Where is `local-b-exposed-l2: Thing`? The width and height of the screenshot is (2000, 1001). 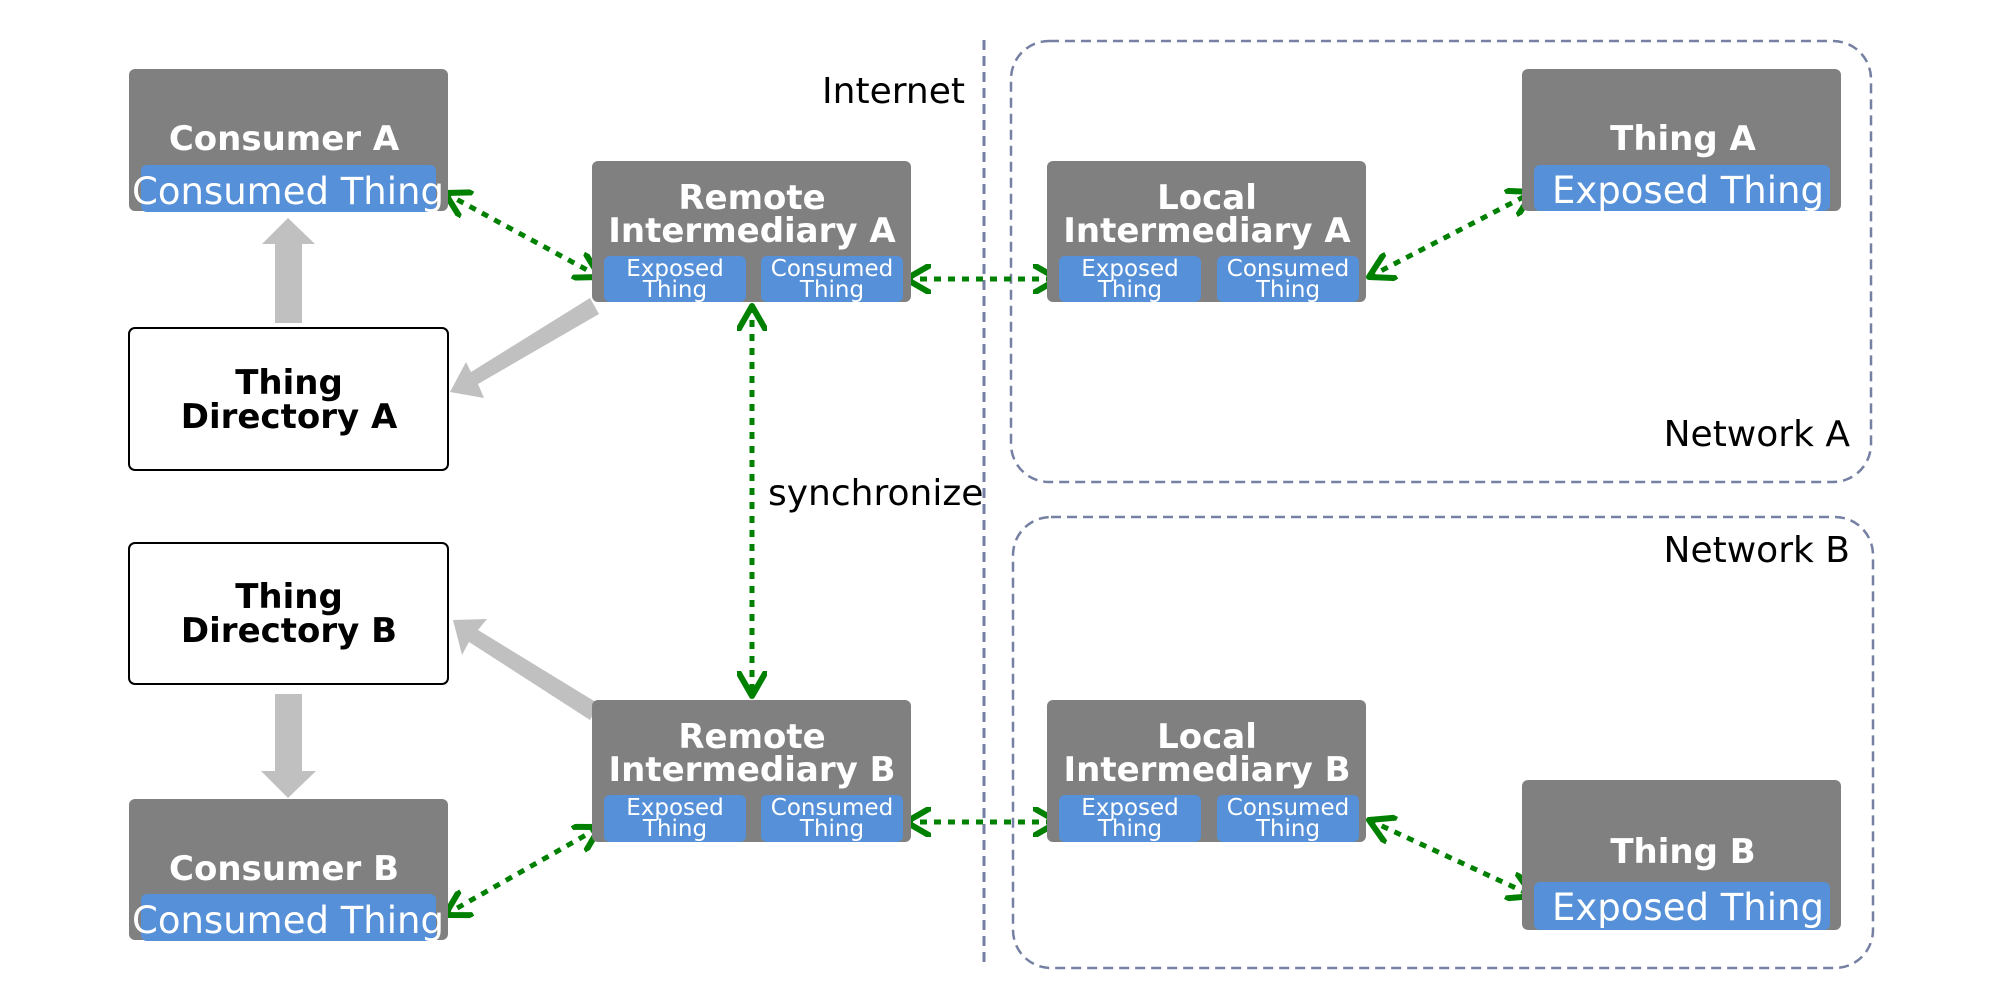
local-b-exposed-l2: Thing is located at coordinates (1129, 829).